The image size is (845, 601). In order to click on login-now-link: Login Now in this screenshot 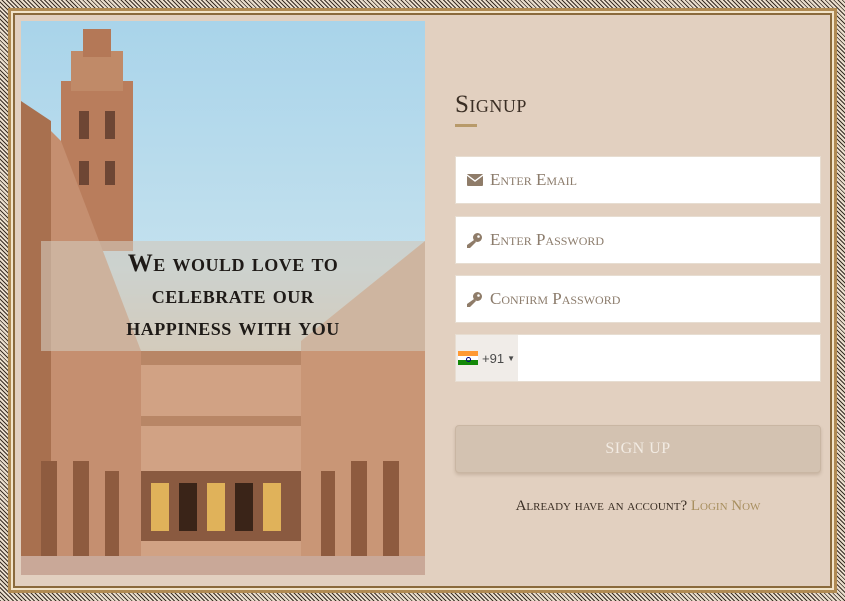, I will do `click(726, 506)`.